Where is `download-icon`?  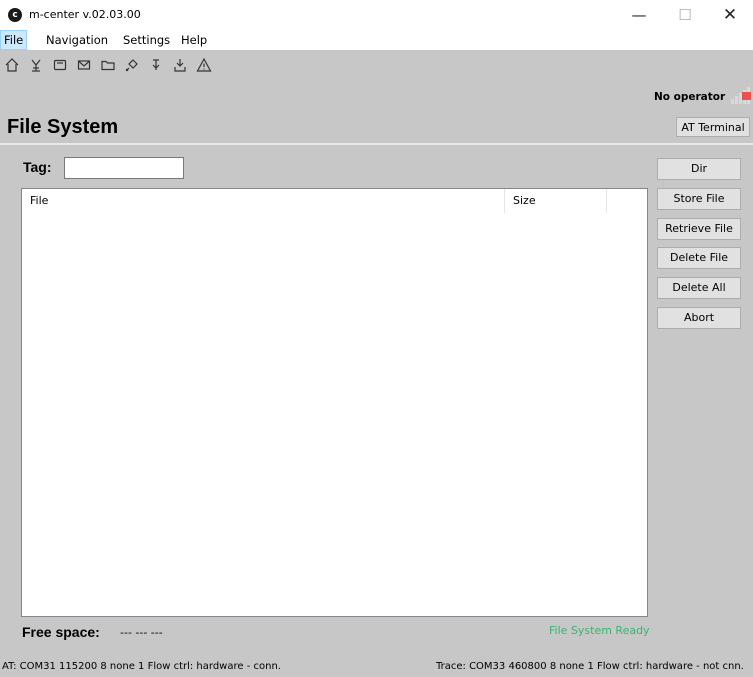
download-icon is located at coordinates (180, 65).